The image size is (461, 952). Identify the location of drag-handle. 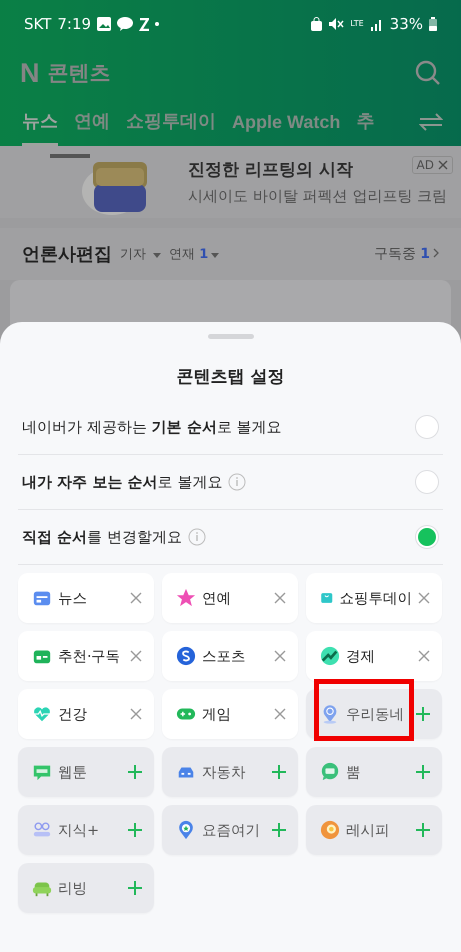
(231, 336).